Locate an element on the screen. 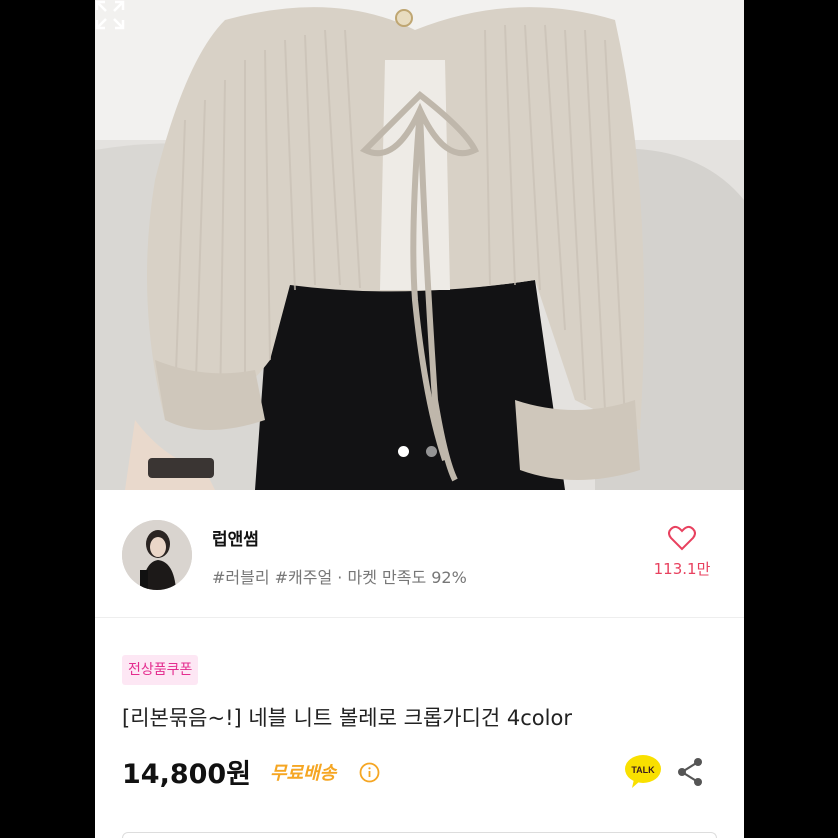 This screenshot has height=838, width=838. coupon-badge: 전상품쿠폰 is located at coordinates (160, 670).